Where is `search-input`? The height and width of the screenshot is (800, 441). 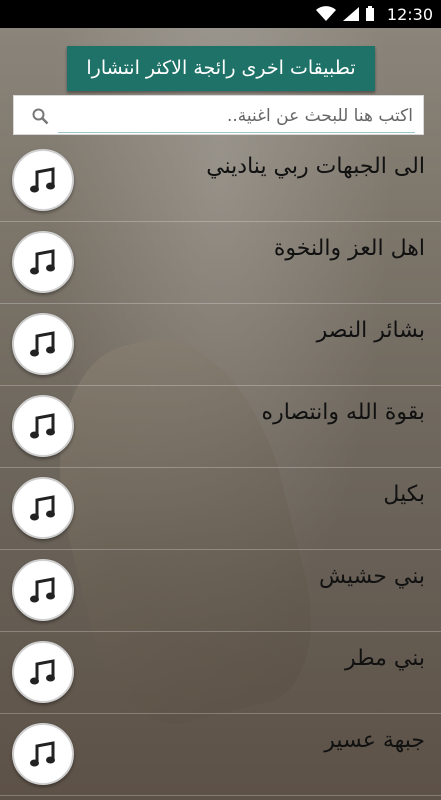 search-input is located at coordinates (236, 116).